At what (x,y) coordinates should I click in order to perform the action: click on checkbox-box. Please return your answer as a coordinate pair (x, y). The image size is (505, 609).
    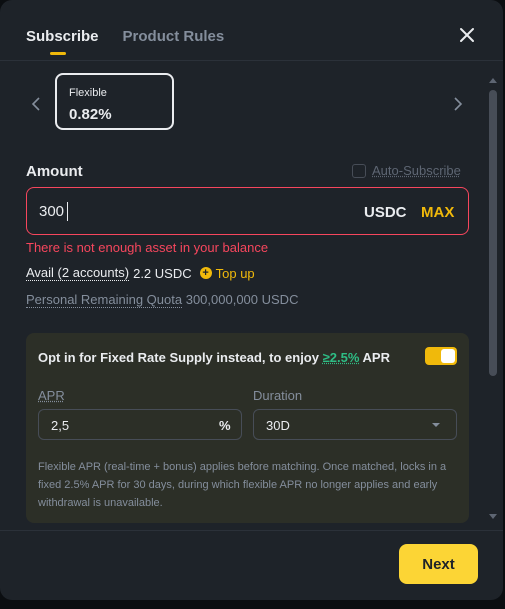
    Looking at the image, I should click on (359, 170).